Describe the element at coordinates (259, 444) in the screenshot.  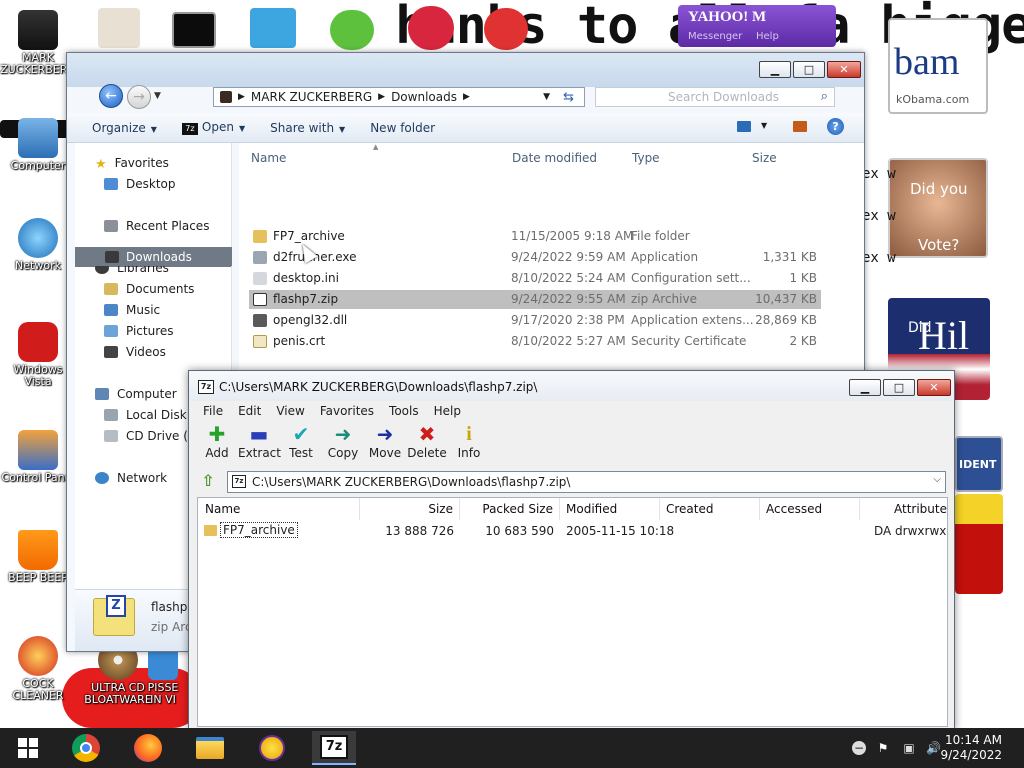
I see `extract-button: ▬ Extract` at that location.